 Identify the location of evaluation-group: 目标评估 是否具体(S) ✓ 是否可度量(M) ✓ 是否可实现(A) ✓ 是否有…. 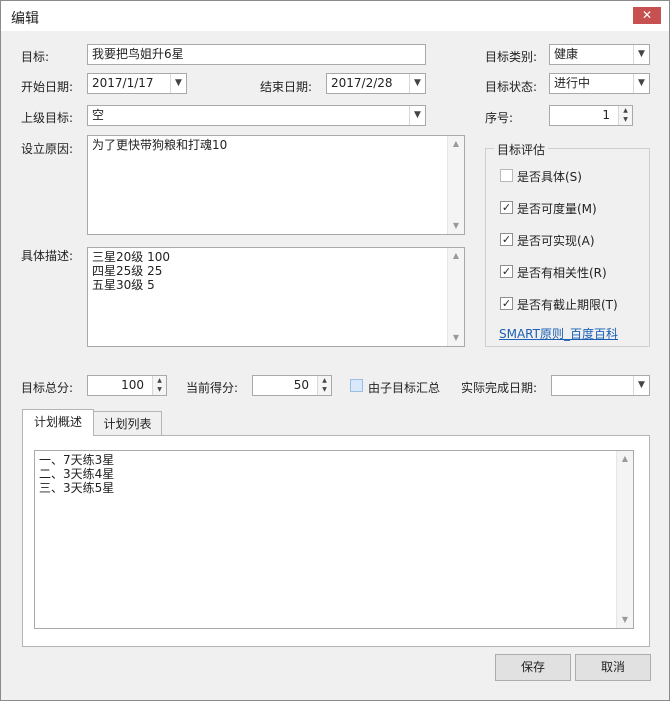
(567, 244).